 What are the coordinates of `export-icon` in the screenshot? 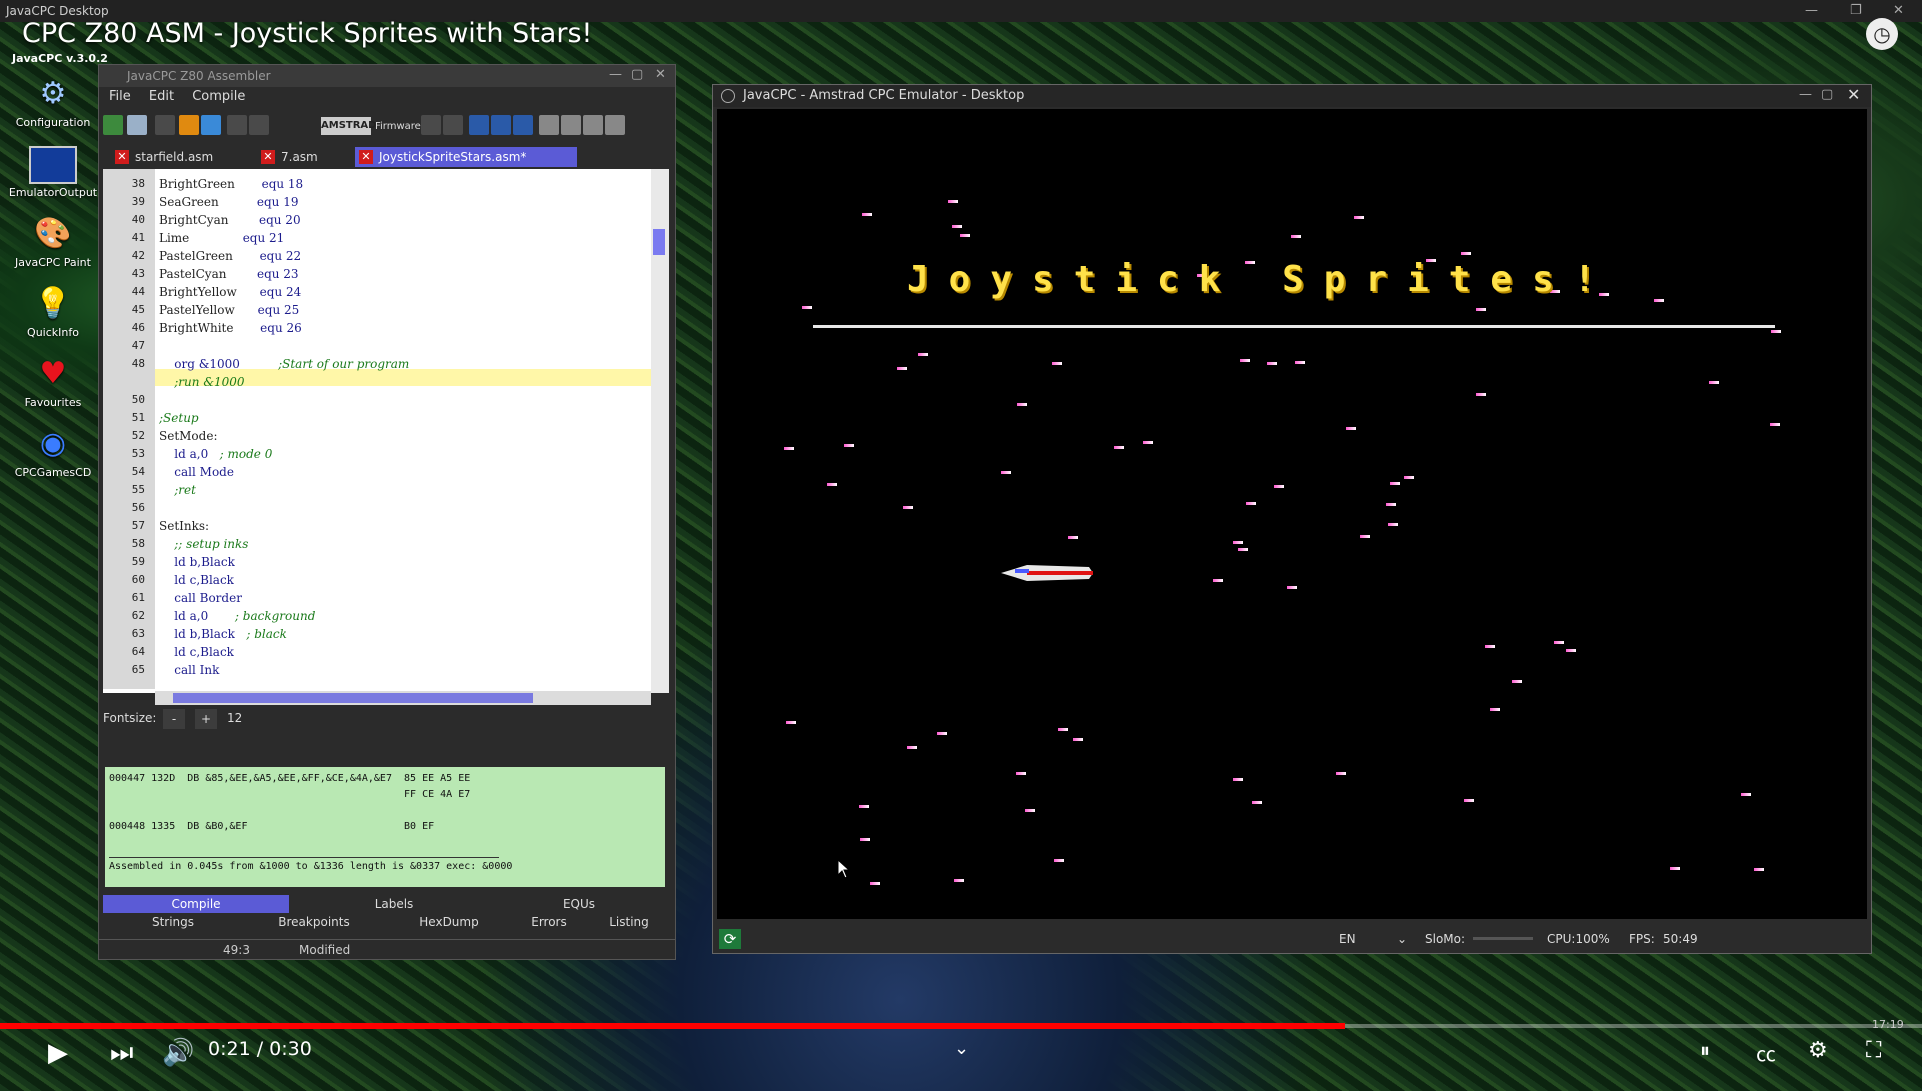 It's located at (211, 125).